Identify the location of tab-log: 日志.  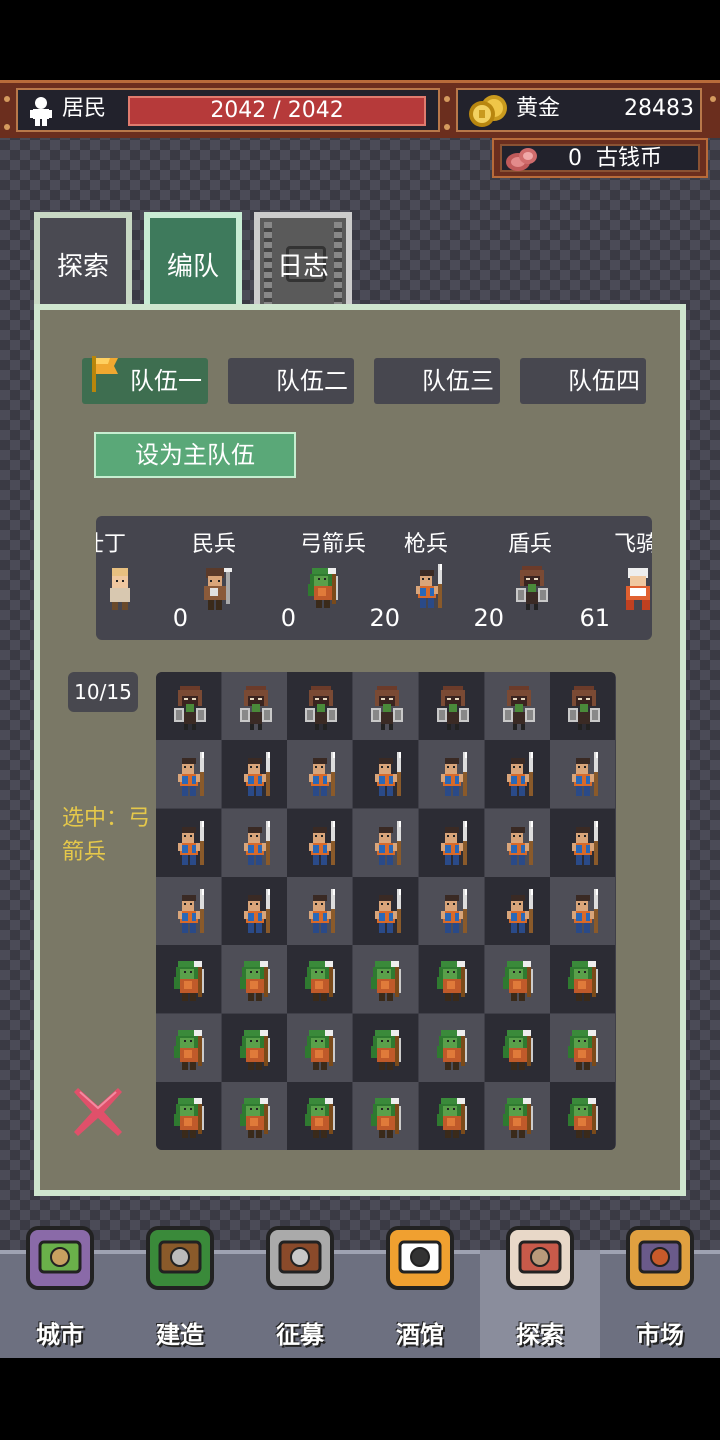
(303, 260).